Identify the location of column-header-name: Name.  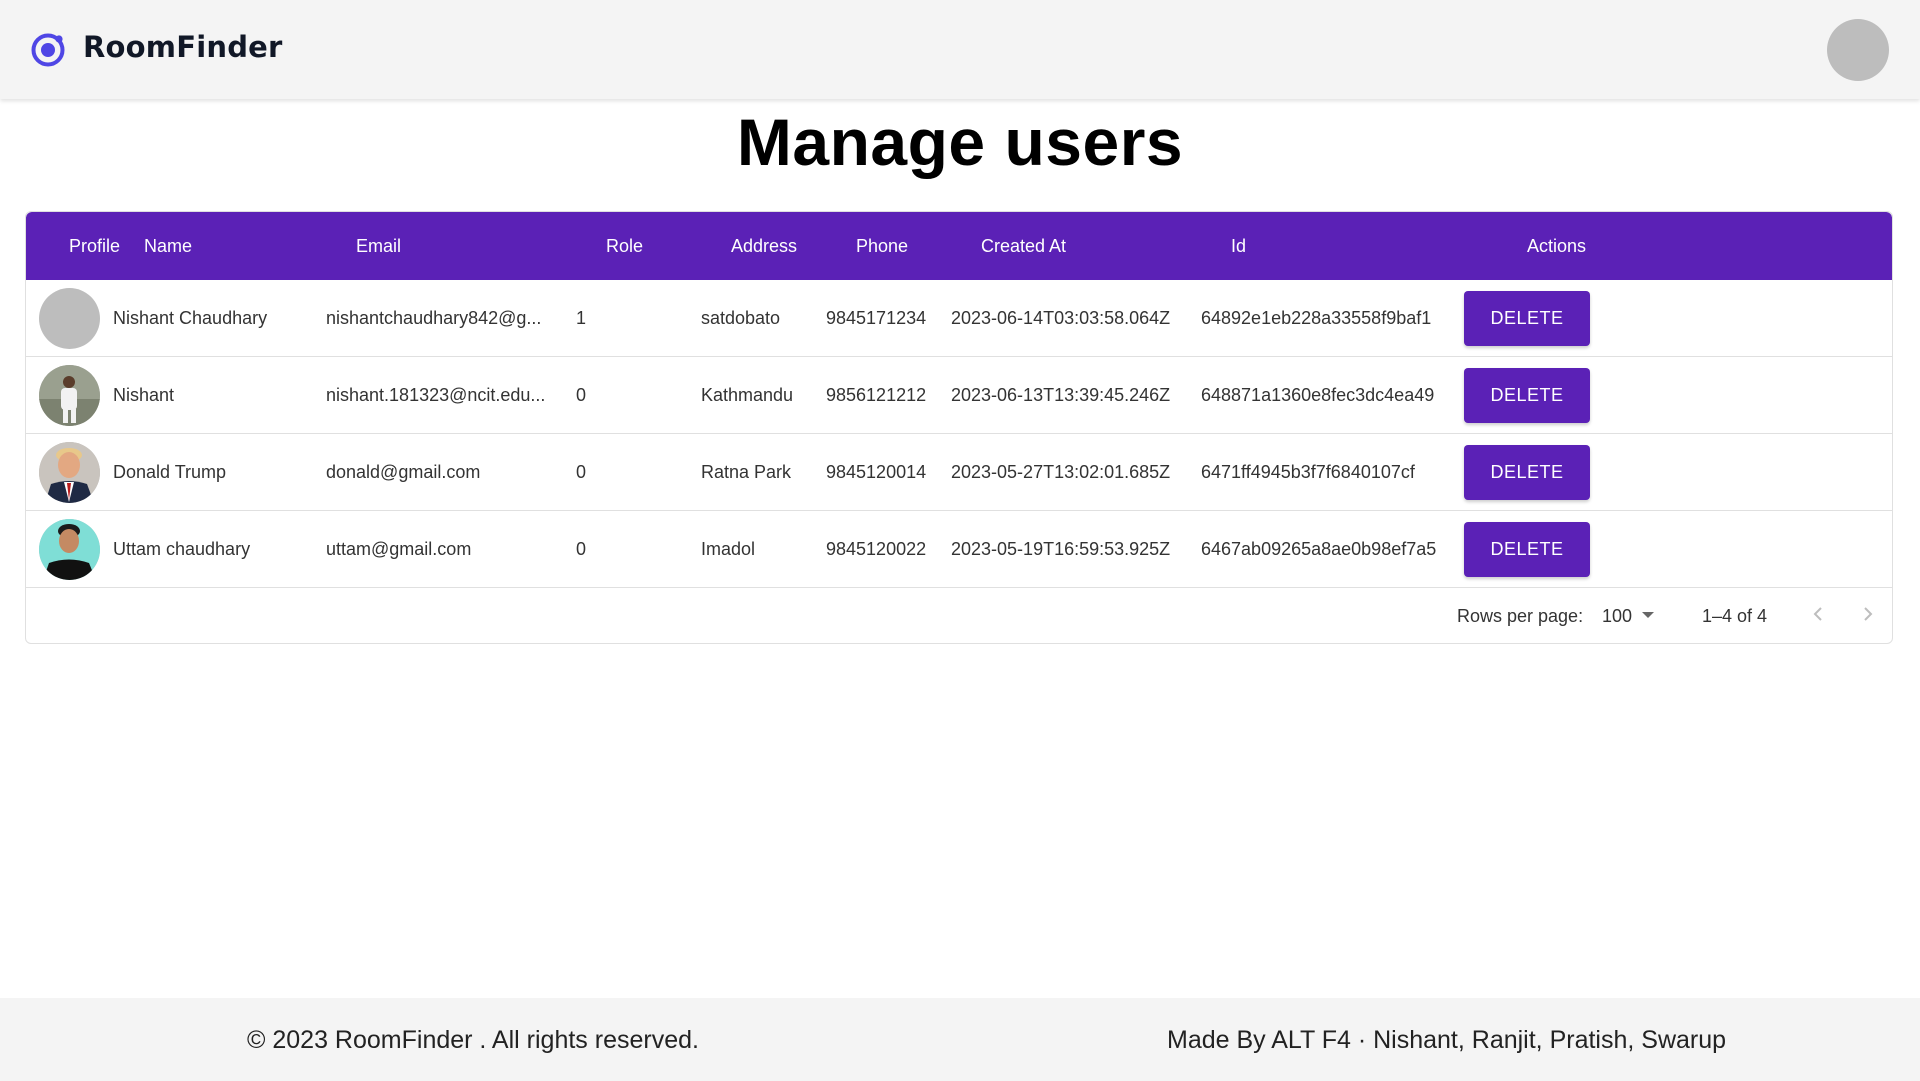
(168, 246).